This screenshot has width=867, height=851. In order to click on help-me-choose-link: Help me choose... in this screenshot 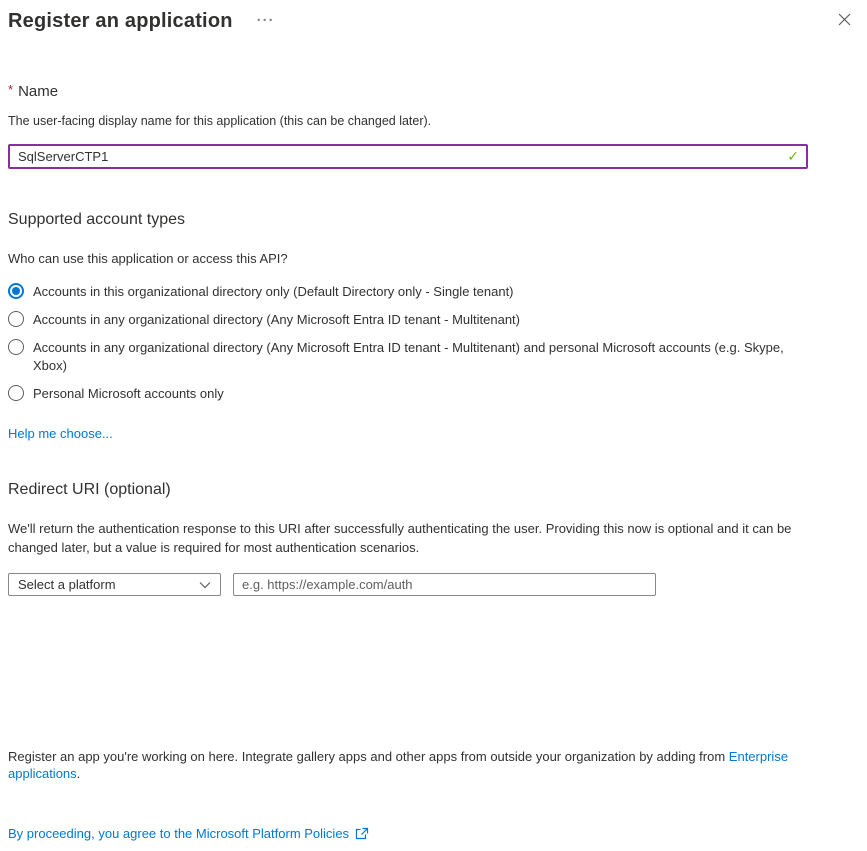, I will do `click(60, 433)`.